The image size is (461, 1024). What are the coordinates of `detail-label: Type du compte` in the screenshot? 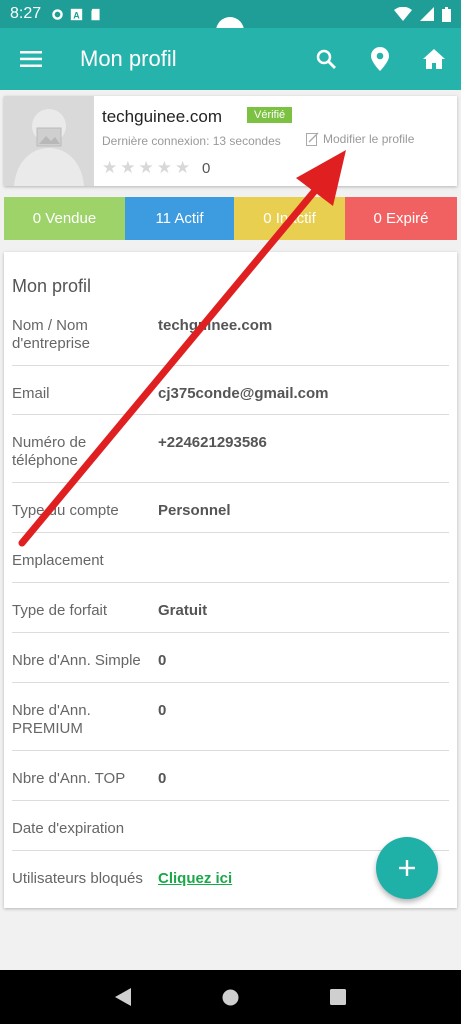 It's located at (65, 510).